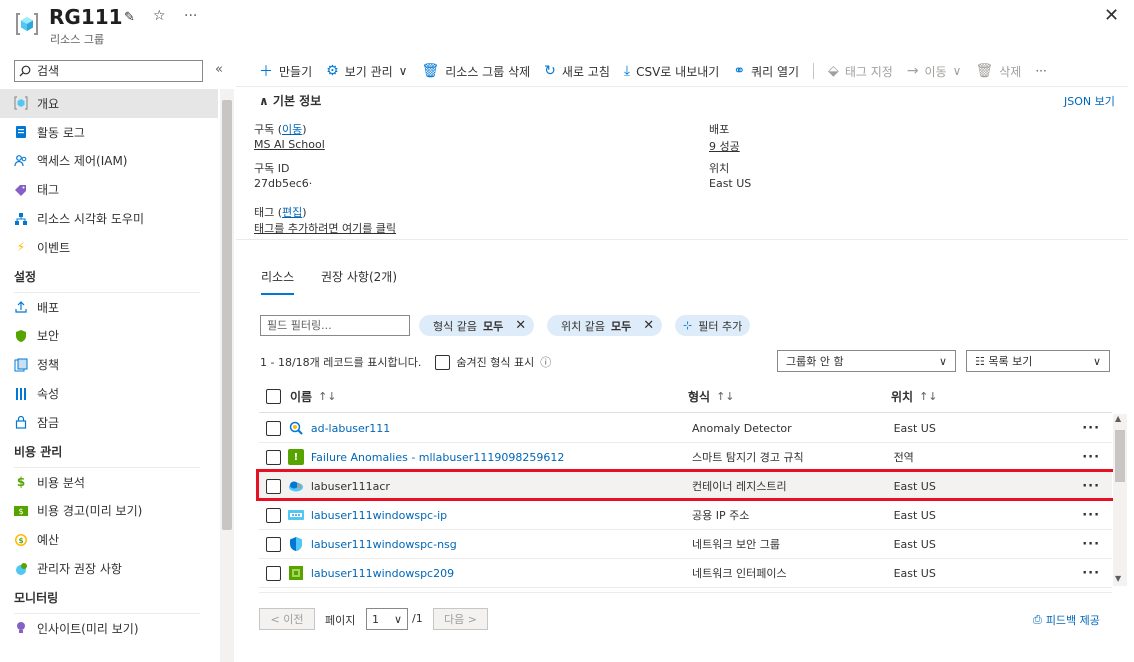 Image resolution: width=1134 pixels, height=662 pixels. I want to click on open-query-button: ⚭ 쿼리 열기, so click(766, 71).